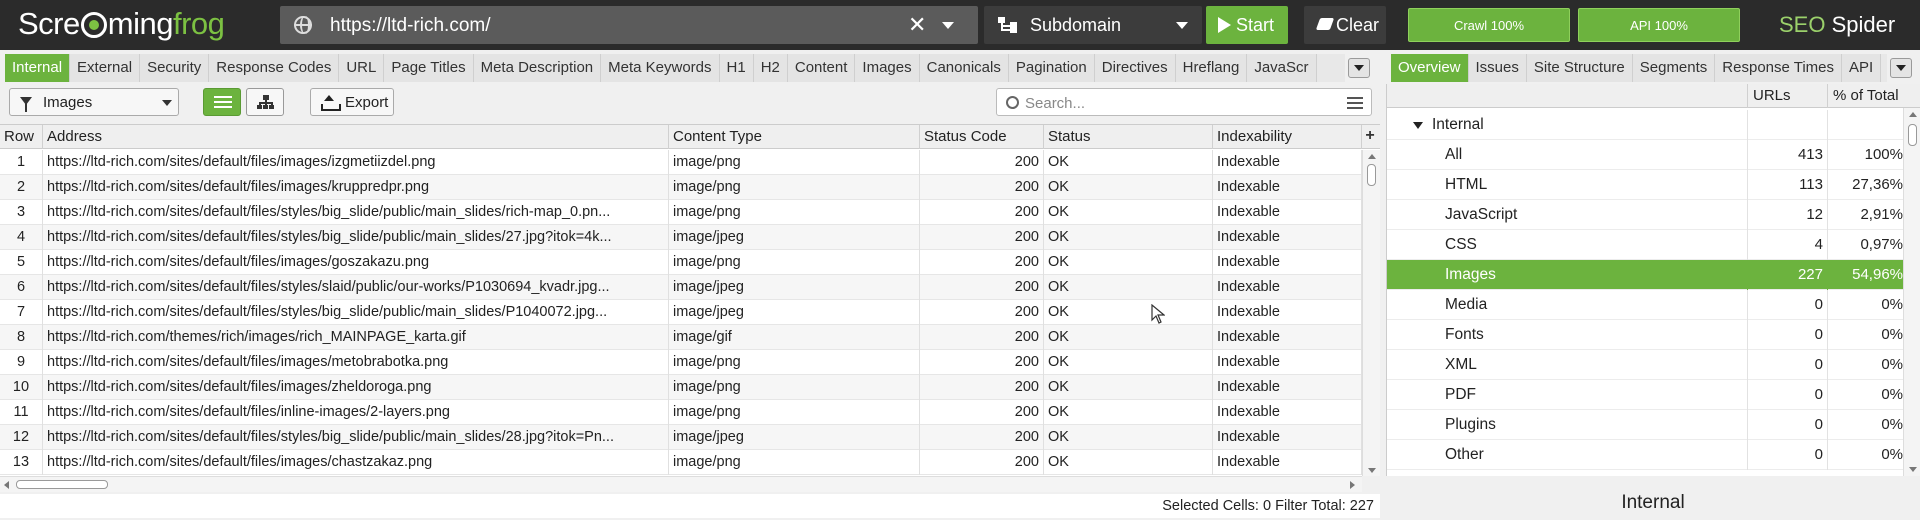 The image size is (1920, 520). I want to click on column-header-status-code: Status Code, so click(982, 137).